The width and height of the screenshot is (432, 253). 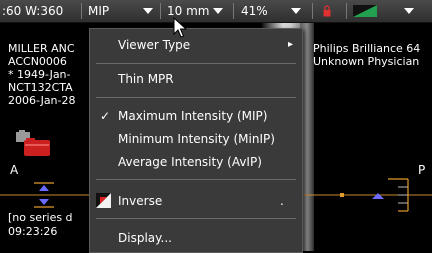 I want to click on zoom-dropdown-label: 41%, so click(x=254, y=11).